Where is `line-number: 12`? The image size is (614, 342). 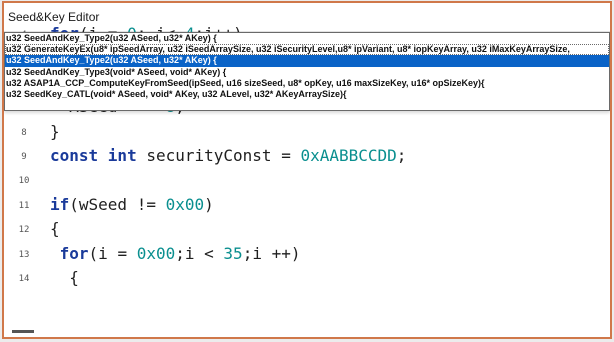 line-number: 12 is located at coordinates (24, 230).